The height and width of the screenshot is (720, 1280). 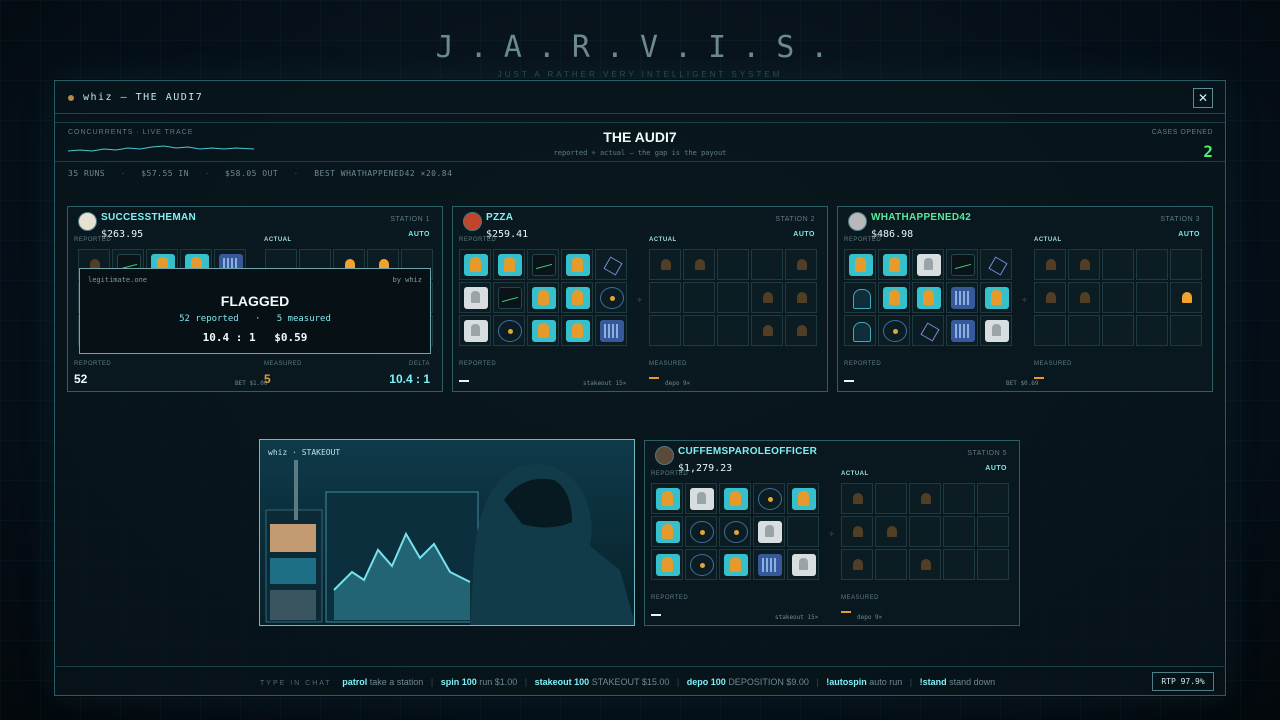 I want to click on reported-grid, so click(x=735, y=531).